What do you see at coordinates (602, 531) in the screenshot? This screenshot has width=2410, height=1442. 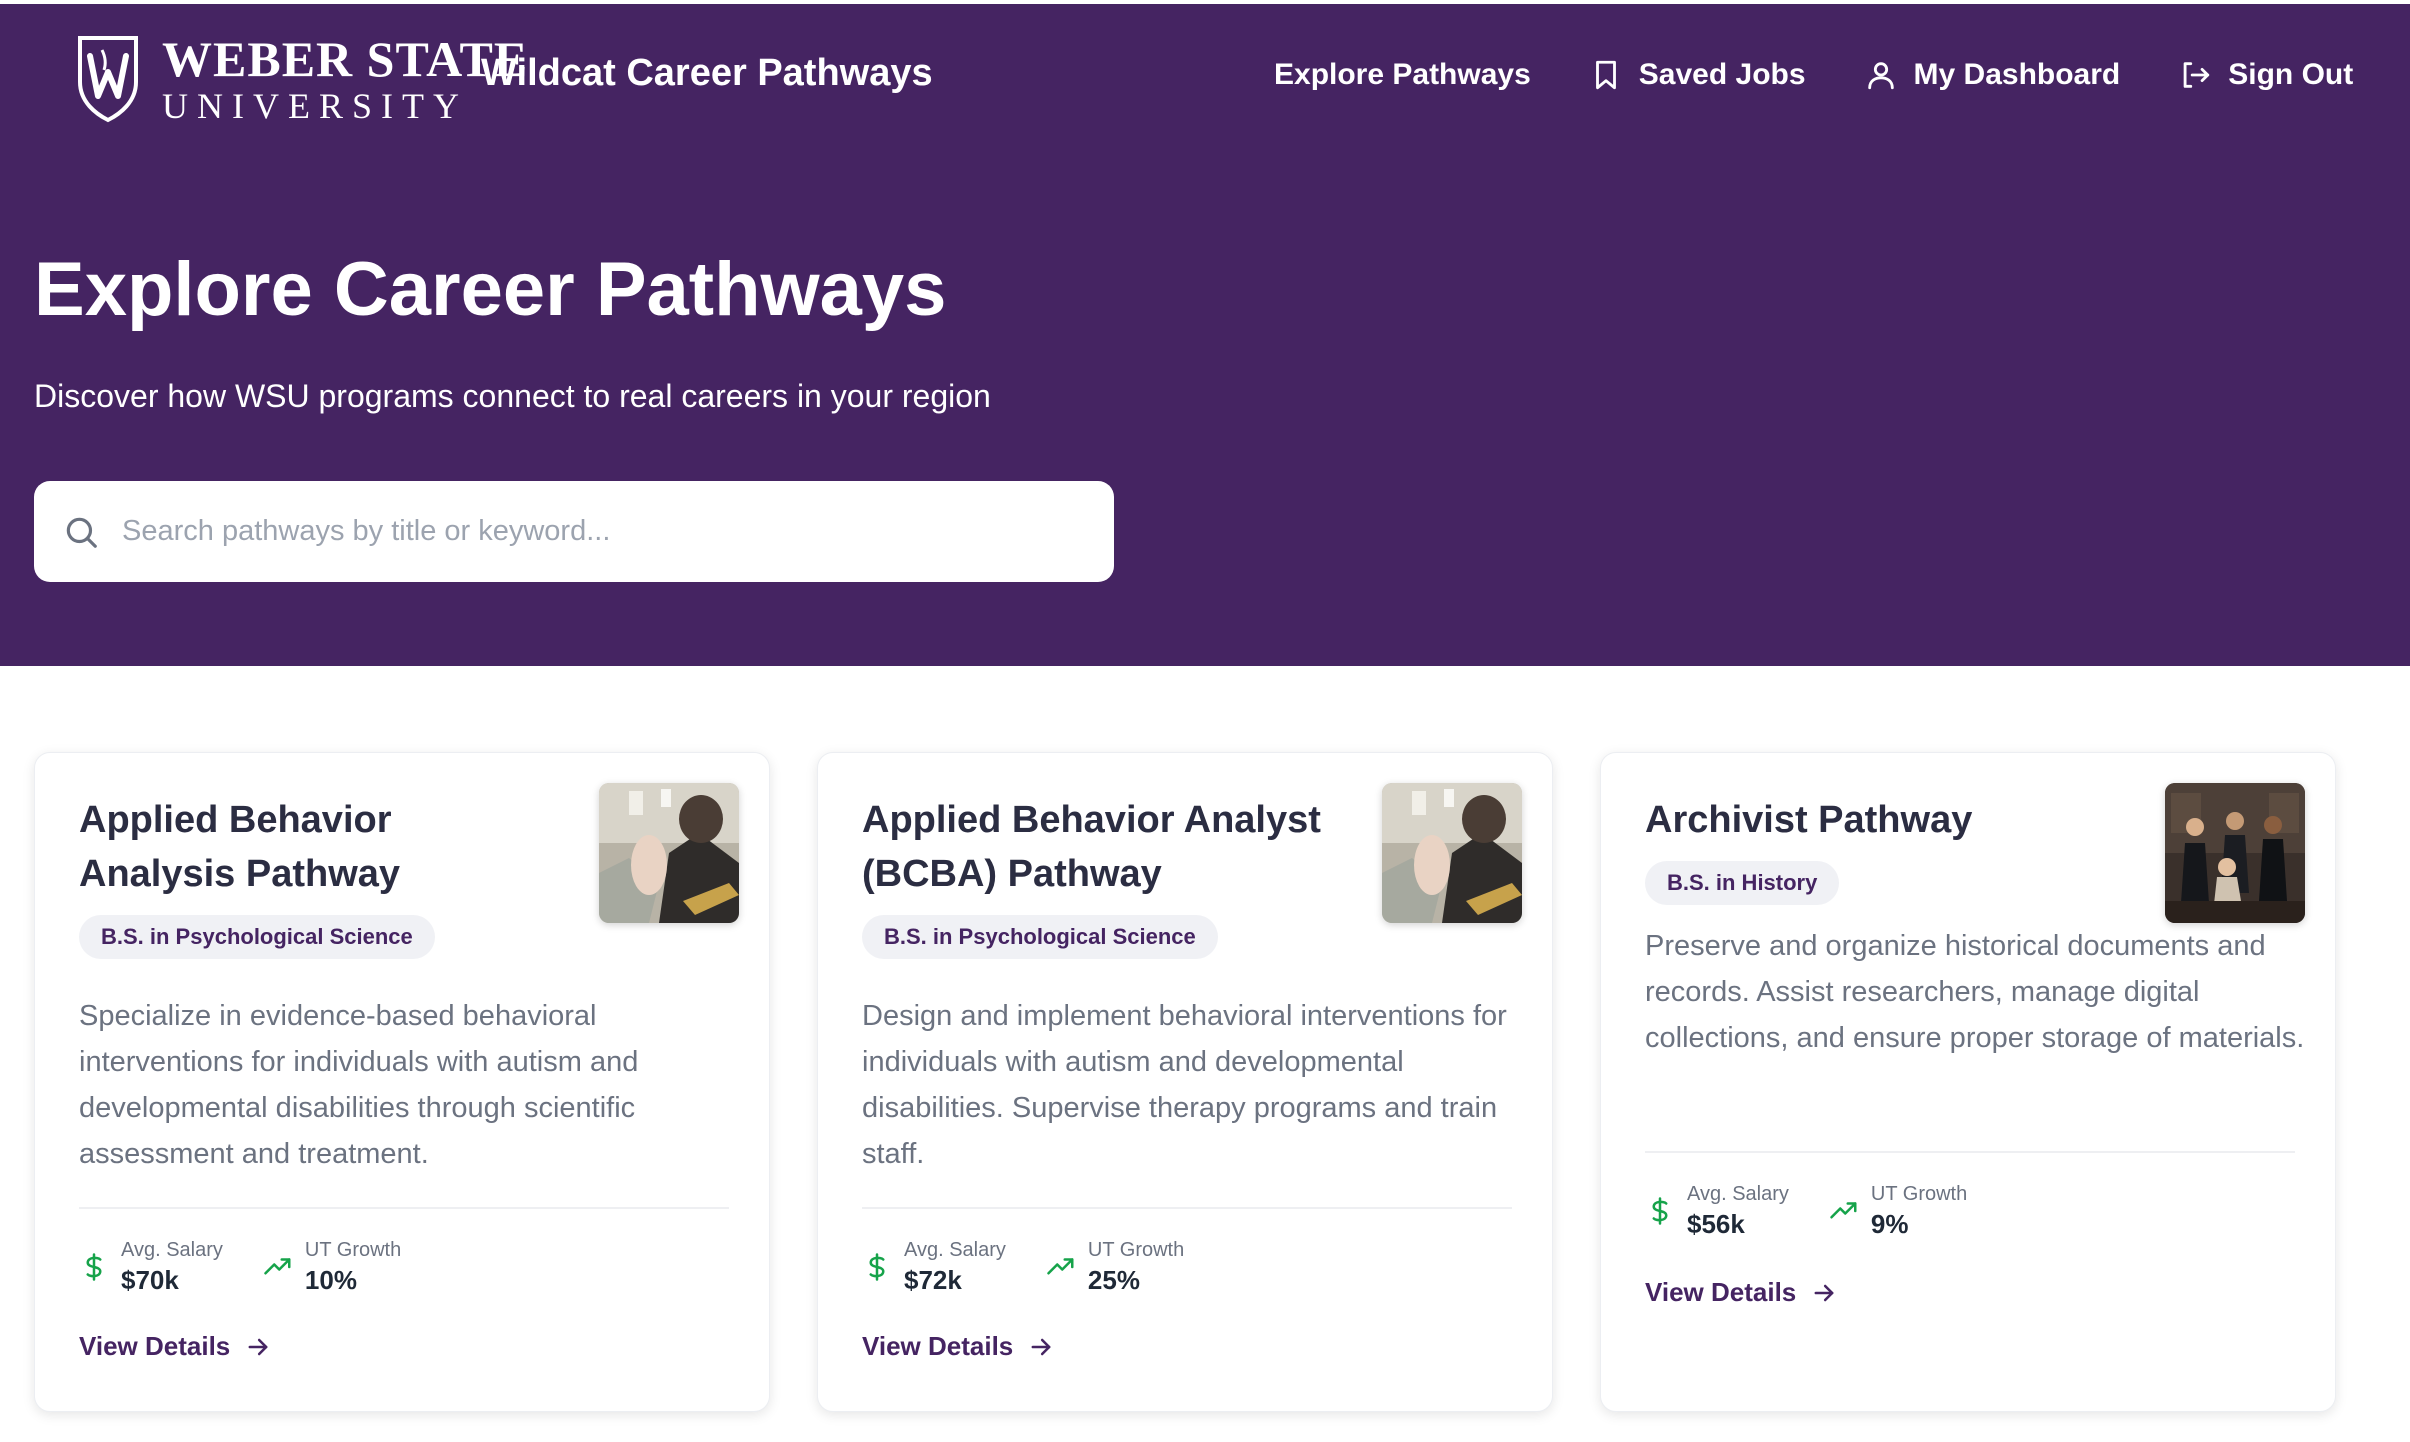 I see `search-input` at bounding box center [602, 531].